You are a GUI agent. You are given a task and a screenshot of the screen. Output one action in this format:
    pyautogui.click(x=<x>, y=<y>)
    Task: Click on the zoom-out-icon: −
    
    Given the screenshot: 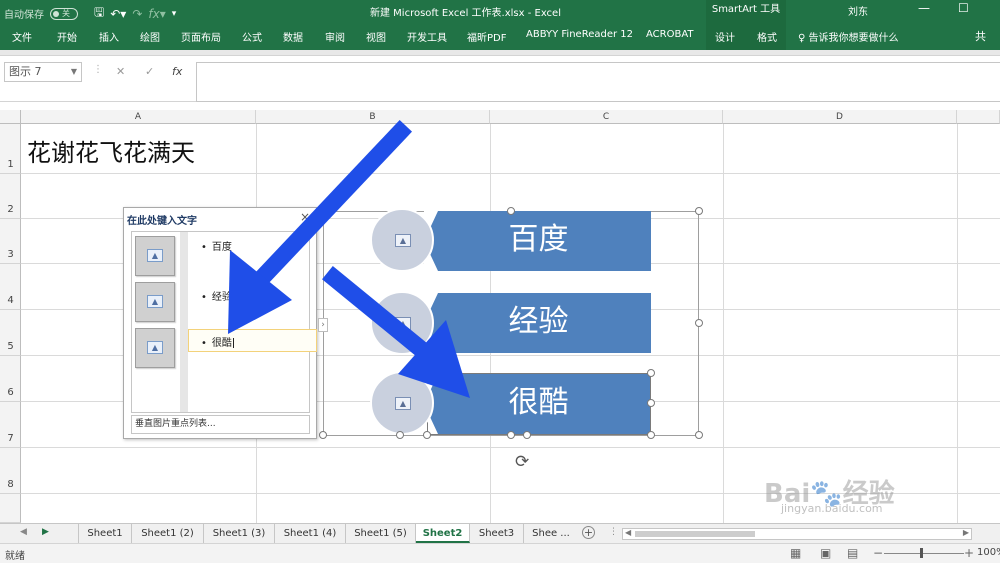 What is the action you would take?
    pyautogui.click(x=878, y=553)
    